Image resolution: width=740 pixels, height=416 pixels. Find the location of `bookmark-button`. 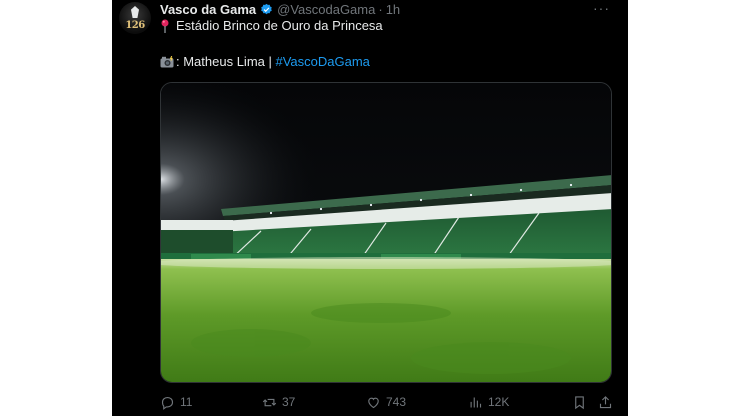

bookmark-button is located at coordinates (582, 402).